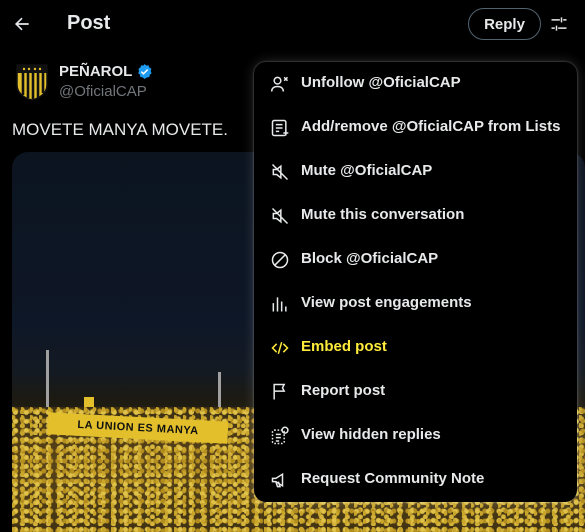  Describe the element at coordinates (383, 214) in the screenshot. I see `menu-item-label: Mute this conversation` at that location.